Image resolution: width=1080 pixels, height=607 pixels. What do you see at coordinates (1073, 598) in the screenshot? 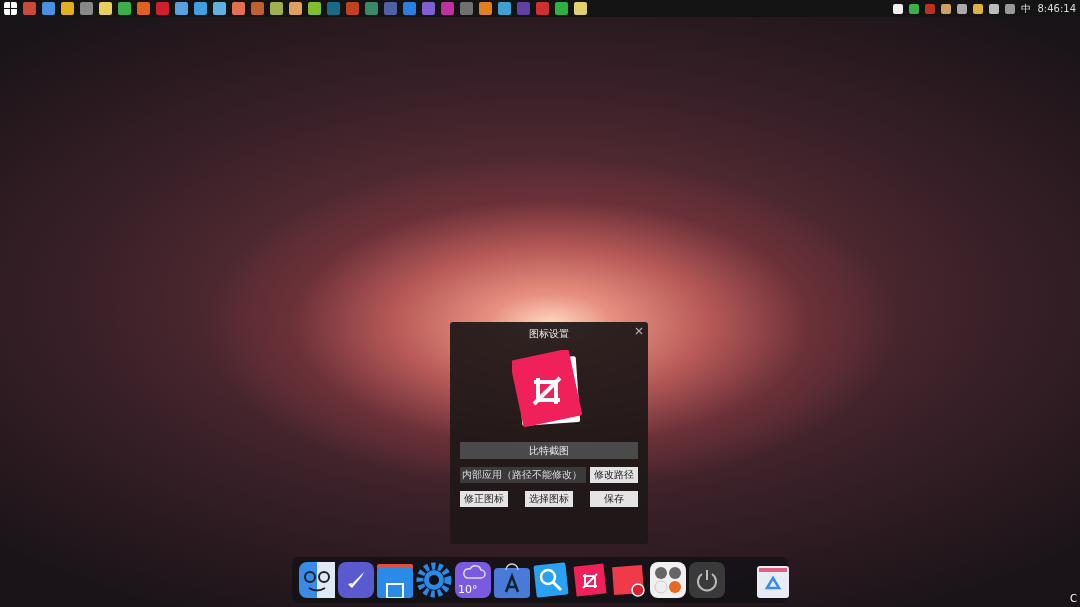
I see `corner-text: C` at bounding box center [1073, 598].